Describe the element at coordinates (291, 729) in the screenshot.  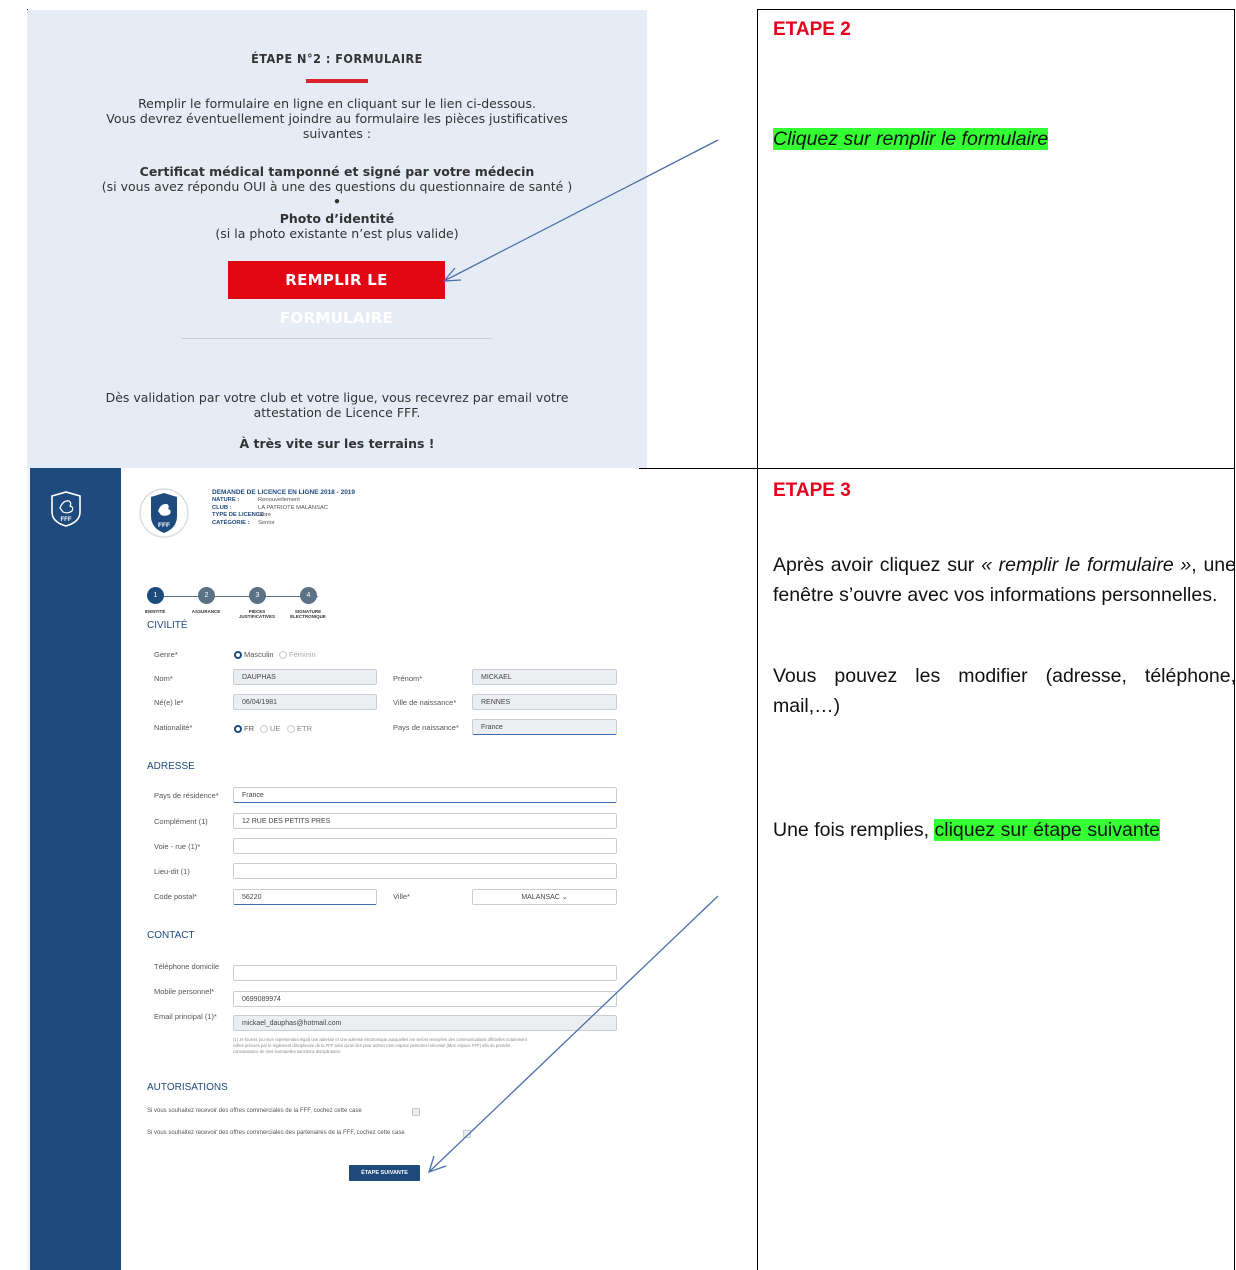
I see `nationalite-etr-radio` at that location.